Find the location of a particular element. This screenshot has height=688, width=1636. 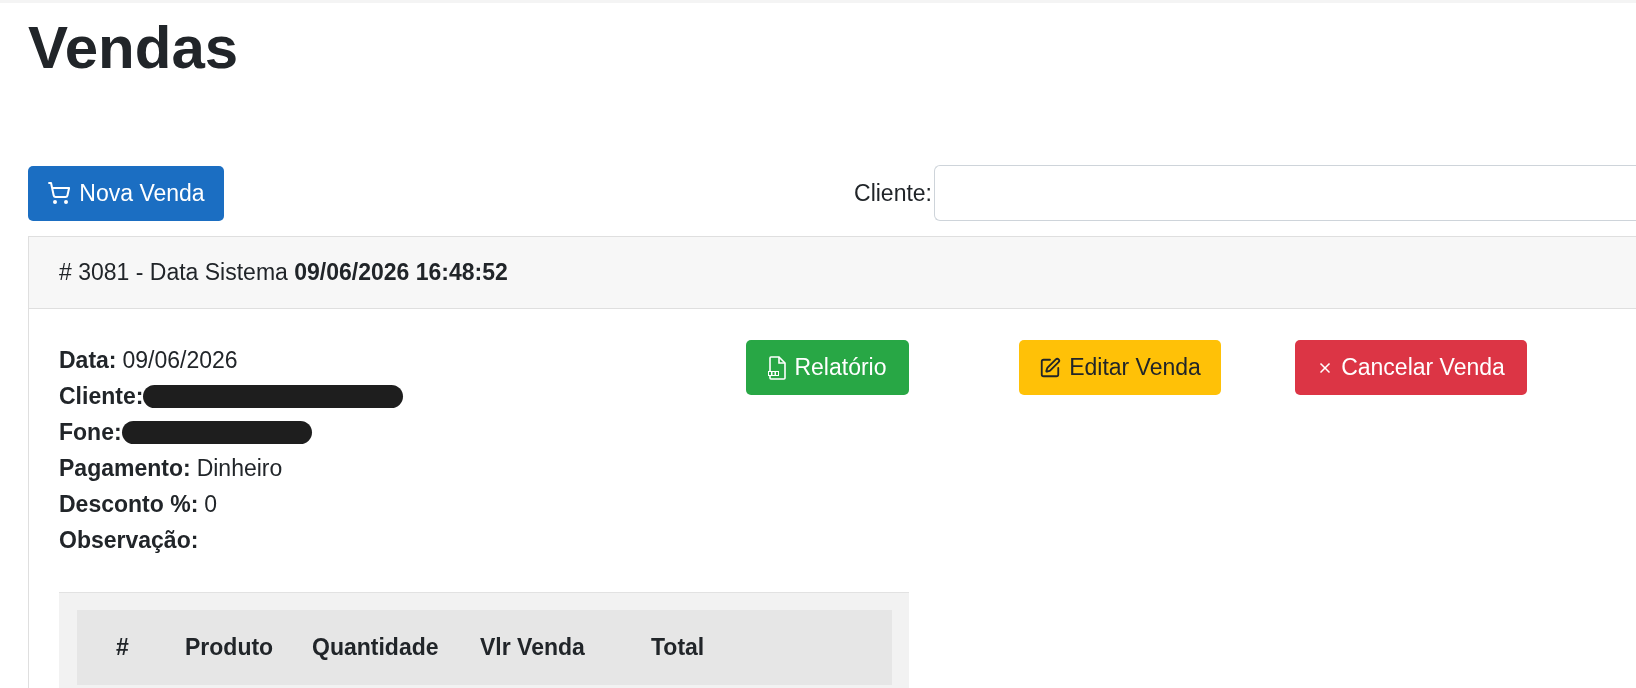

edit-sale-button: Editar Venda is located at coordinates (1120, 367).